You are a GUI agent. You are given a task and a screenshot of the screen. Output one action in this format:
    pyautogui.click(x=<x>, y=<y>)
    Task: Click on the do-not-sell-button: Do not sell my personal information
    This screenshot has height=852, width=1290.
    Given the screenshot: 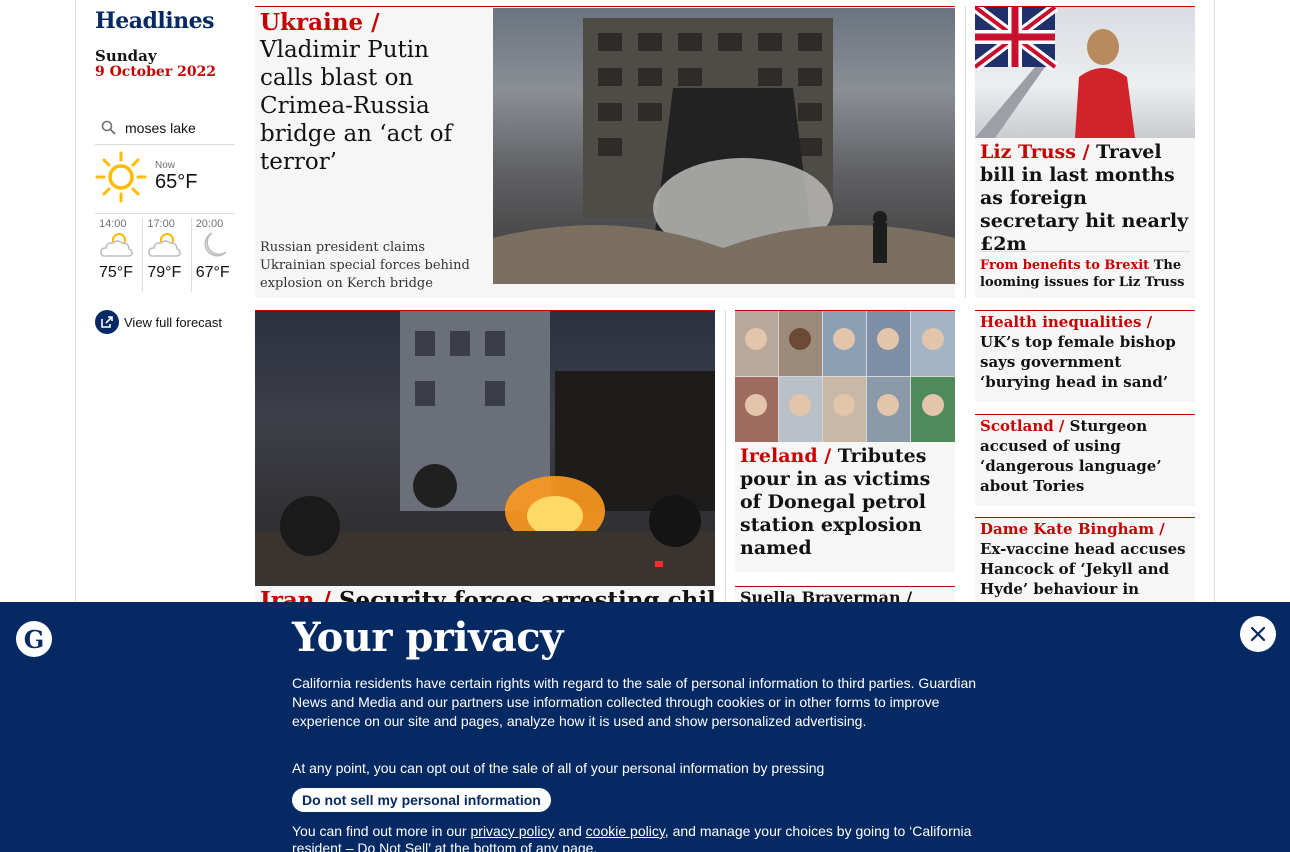 What is the action you would take?
    pyautogui.click(x=421, y=800)
    